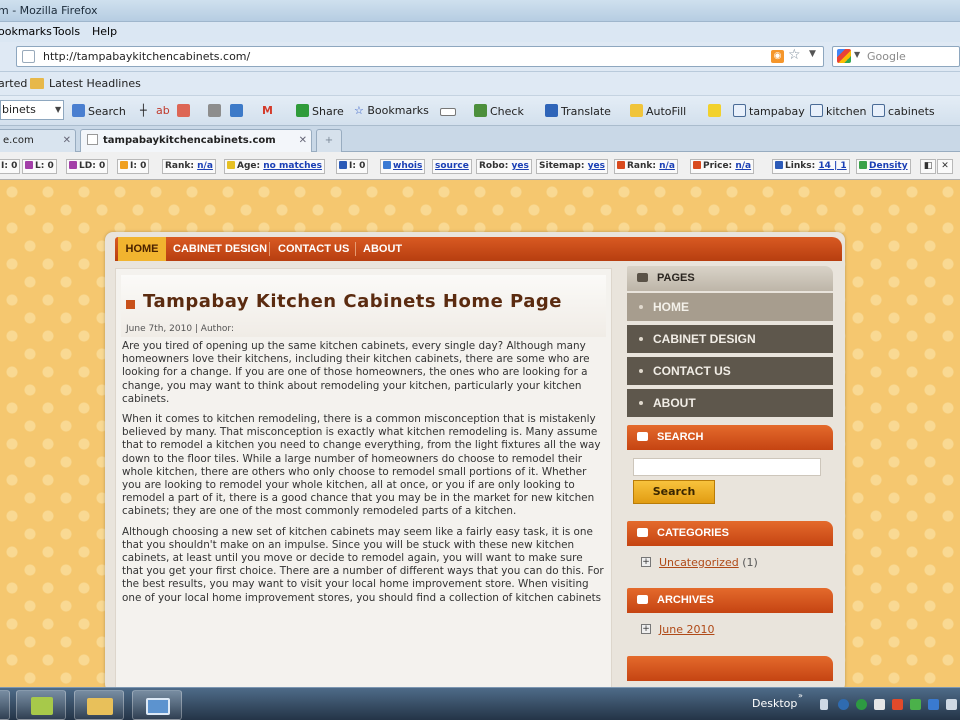 The height and width of the screenshot is (720, 960). Describe the element at coordinates (104, 32) in the screenshot. I see `menu-help: Help` at that location.